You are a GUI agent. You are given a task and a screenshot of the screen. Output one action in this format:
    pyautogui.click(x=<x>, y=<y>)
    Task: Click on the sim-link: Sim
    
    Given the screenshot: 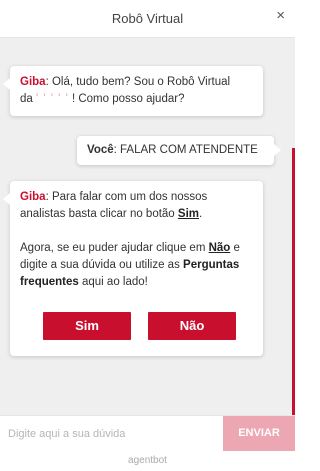 What is the action you would take?
    pyautogui.click(x=188, y=214)
    